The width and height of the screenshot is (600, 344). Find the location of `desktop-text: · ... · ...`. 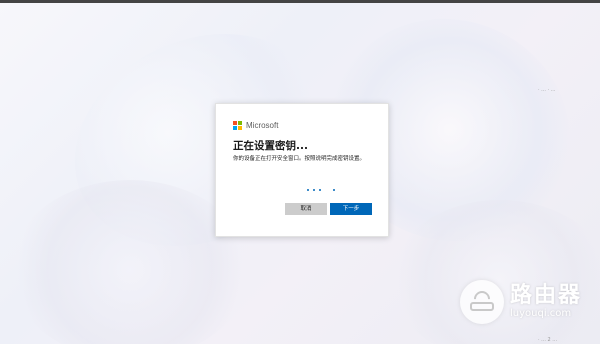

desktop-text: · ... · ... is located at coordinates (547, 90).